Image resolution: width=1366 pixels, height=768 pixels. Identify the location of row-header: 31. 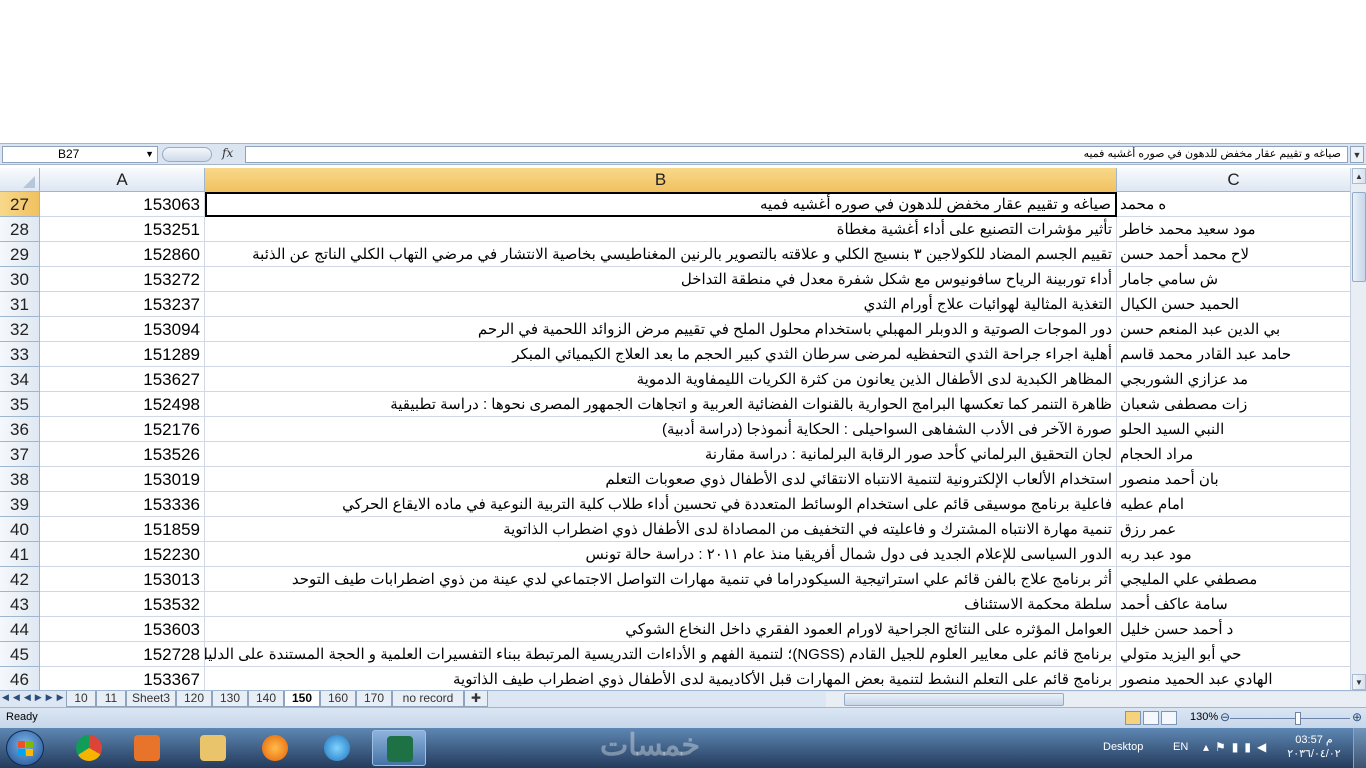
(20, 304).